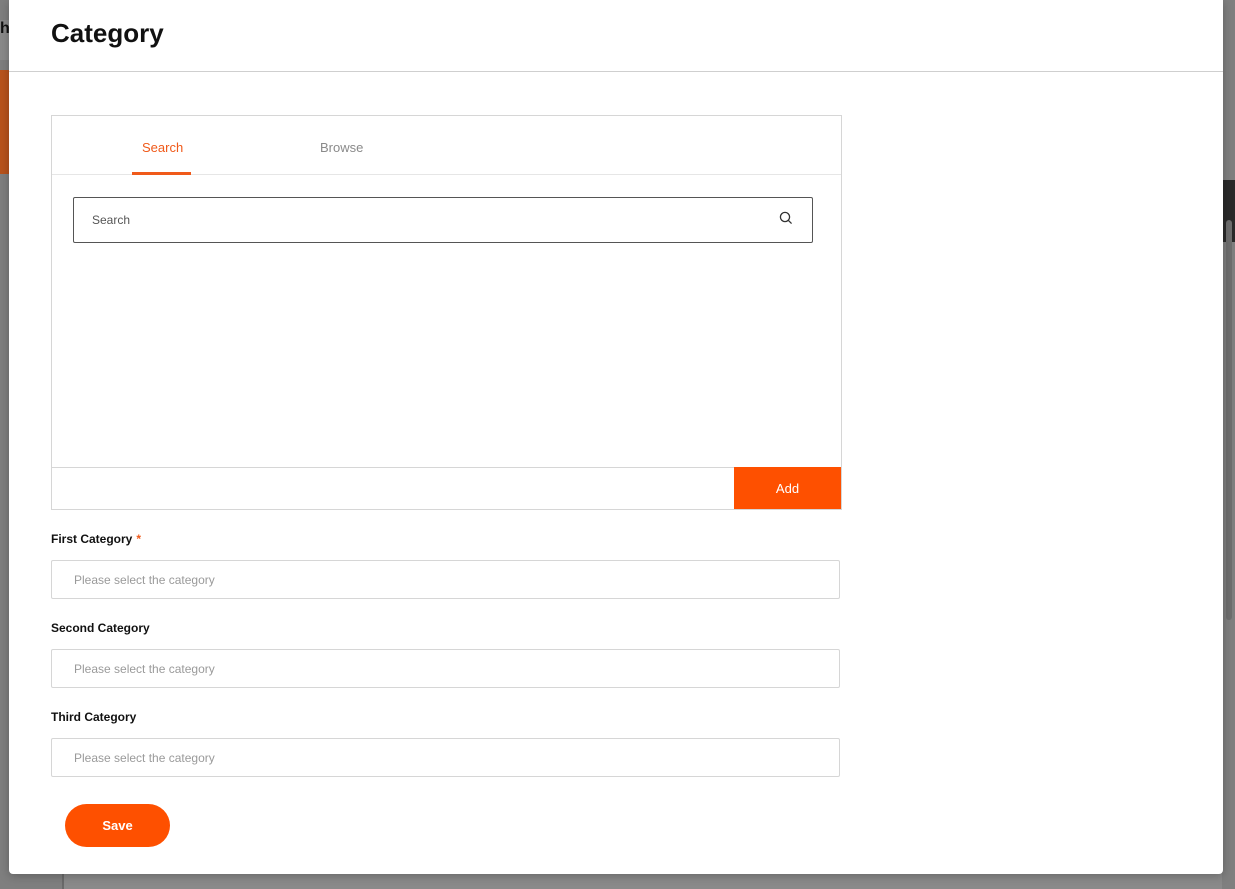  I want to click on search-box, so click(443, 220).